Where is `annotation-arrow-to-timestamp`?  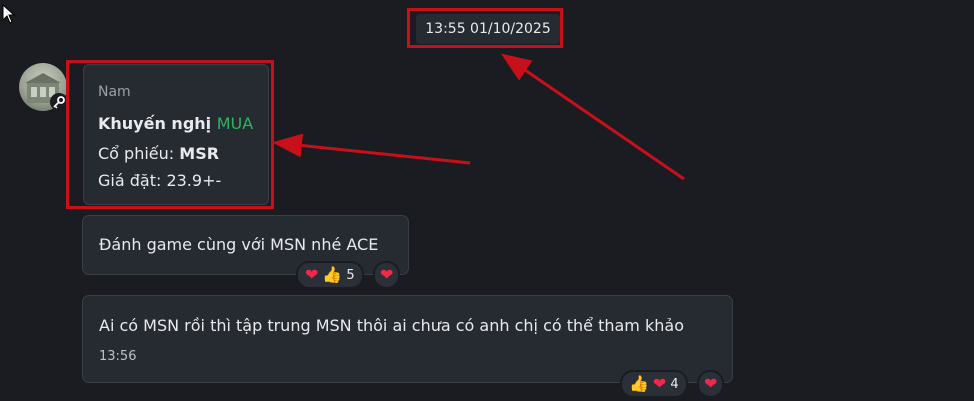 annotation-arrow-to-timestamp is located at coordinates (593, 117).